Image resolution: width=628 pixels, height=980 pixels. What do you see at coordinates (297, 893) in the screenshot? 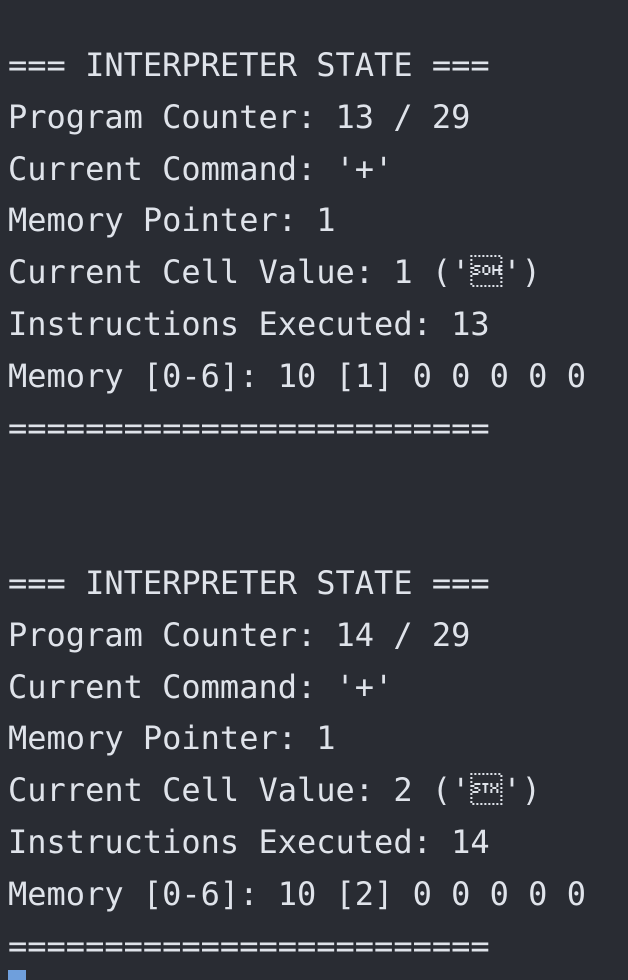
I see `memory-dump-line: Memory [0-6]: 10 [2] 0 0 0 0 0` at bounding box center [297, 893].